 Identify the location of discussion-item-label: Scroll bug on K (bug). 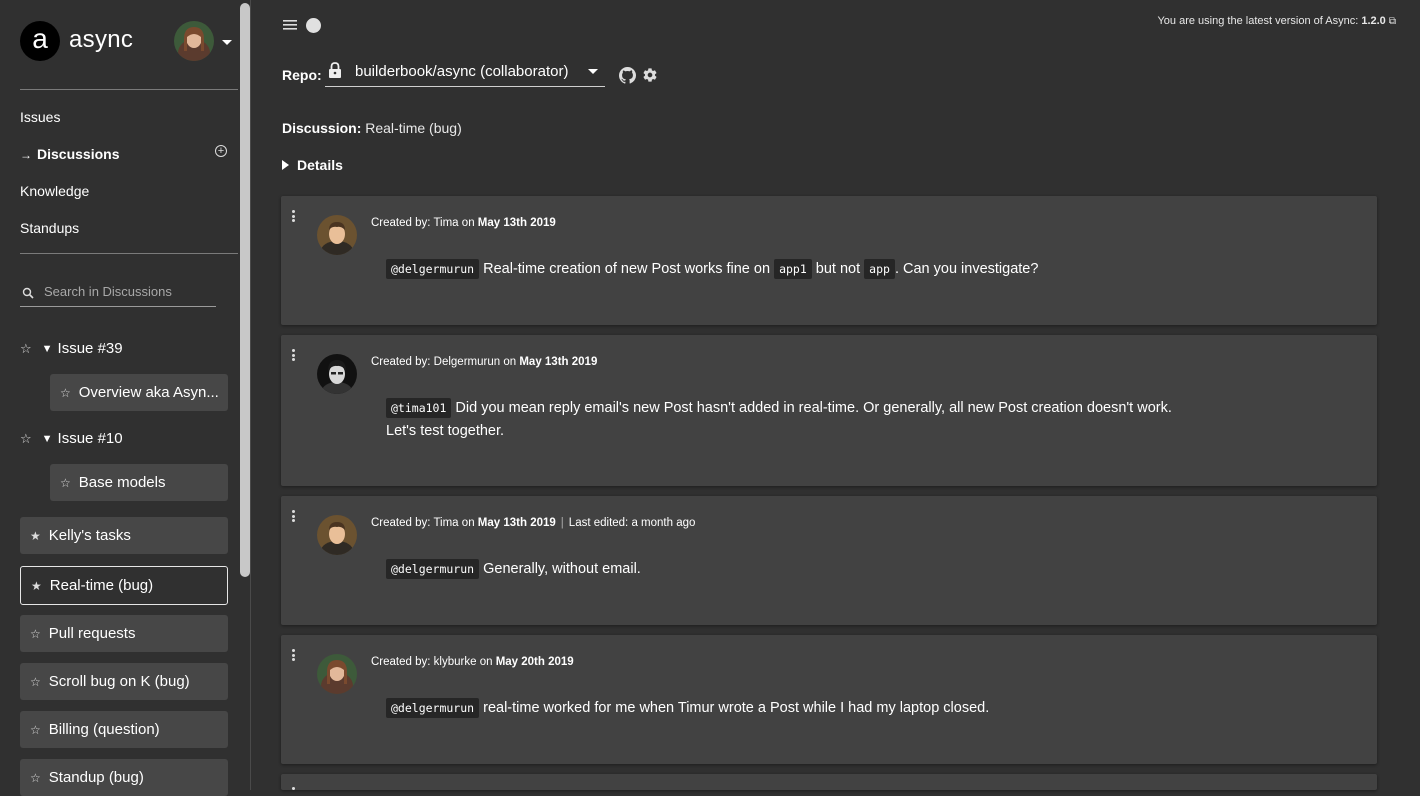
(119, 681).